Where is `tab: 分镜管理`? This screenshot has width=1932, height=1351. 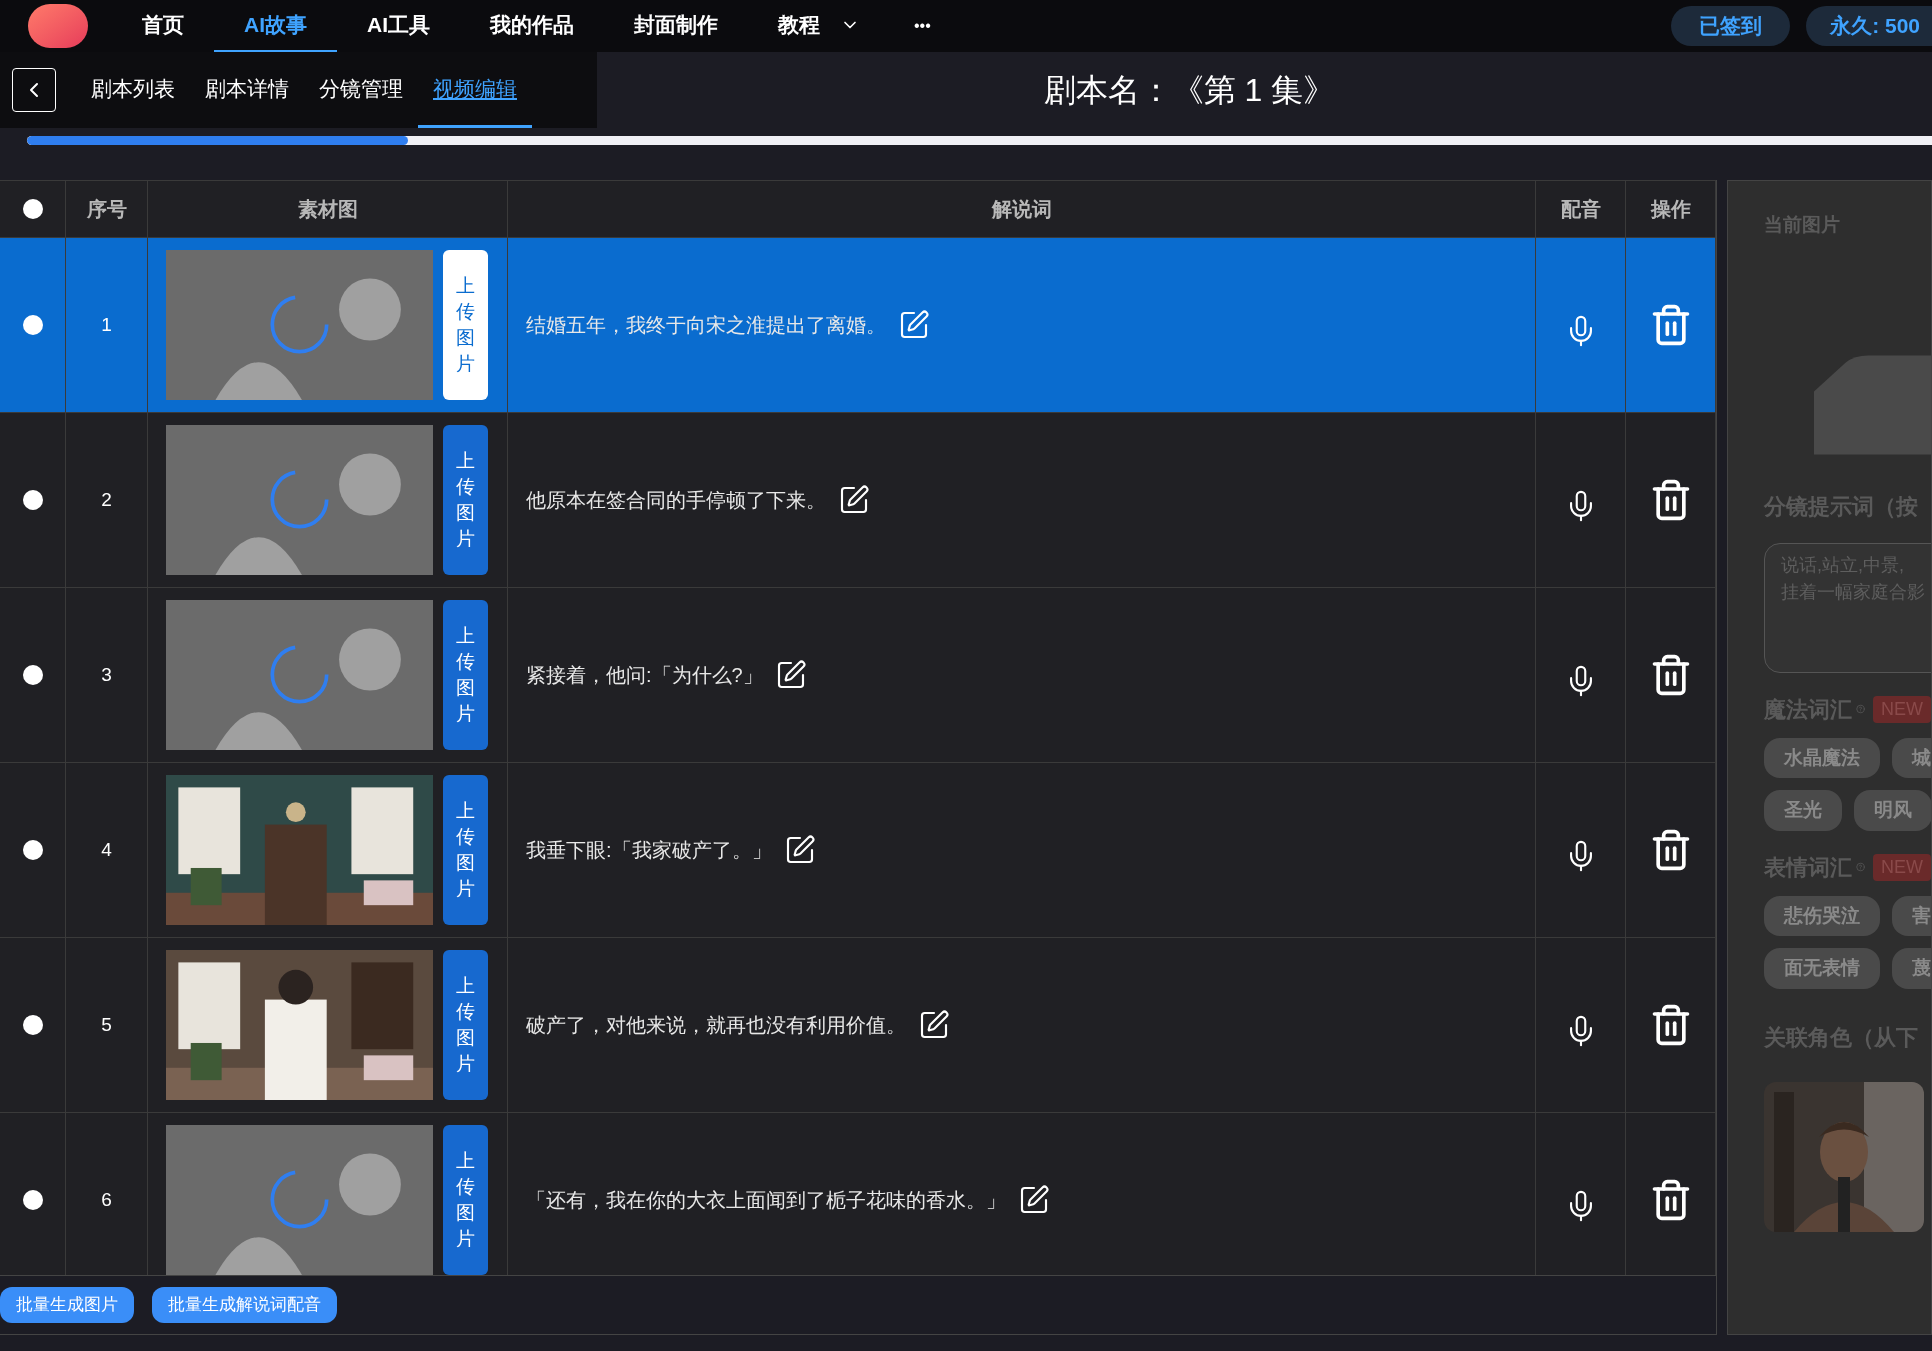 tab: 分镜管理 is located at coordinates (361, 90).